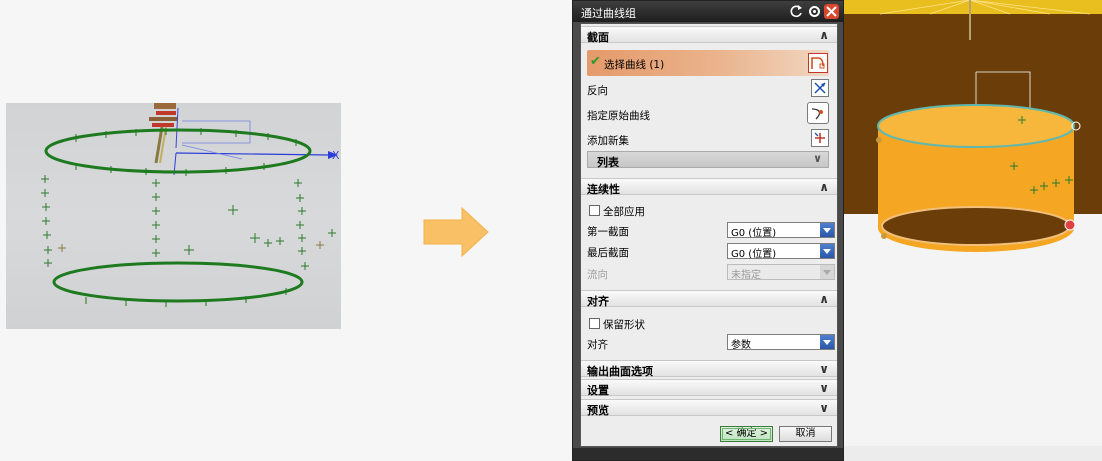 The image size is (1102, 461). What do you see at coordinates (708, 11) in the screenshot?
I see `dialog-titlebar: 通过曲线组` at bounding box center [708, 11].